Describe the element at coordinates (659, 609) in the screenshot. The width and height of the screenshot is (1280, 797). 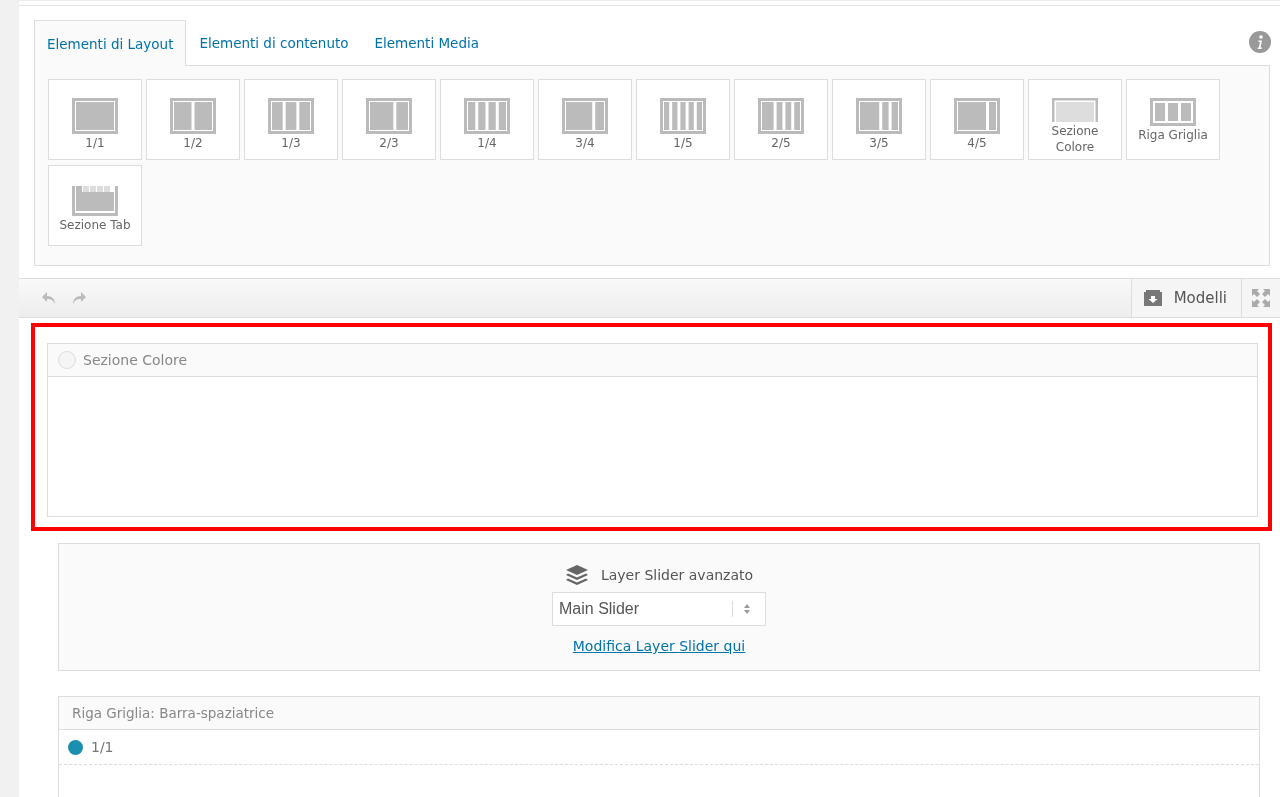
I see `slider-select: Main Slider` at that location.